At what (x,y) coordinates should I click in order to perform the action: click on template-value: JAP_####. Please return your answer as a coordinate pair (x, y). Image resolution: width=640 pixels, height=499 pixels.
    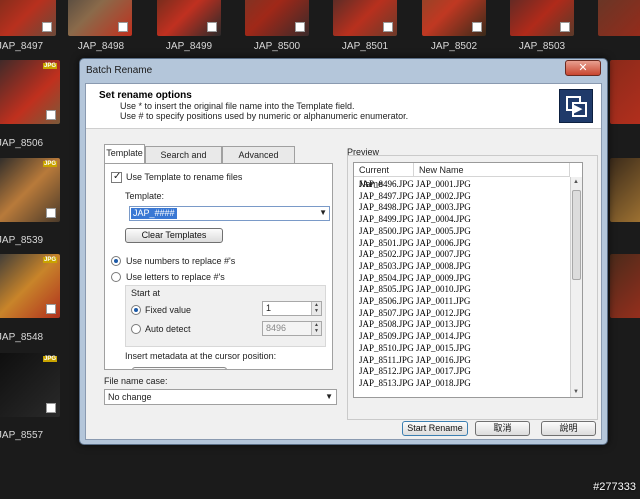
    Looking at the image, I should click on (154, 213).